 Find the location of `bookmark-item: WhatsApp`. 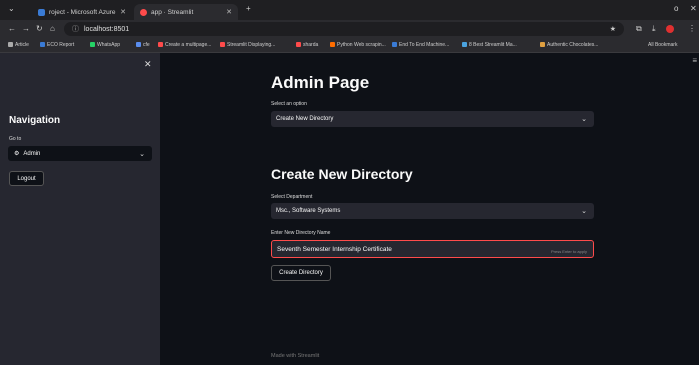

bookmark-item: WhatsApp is located at coordinates (105, 45).